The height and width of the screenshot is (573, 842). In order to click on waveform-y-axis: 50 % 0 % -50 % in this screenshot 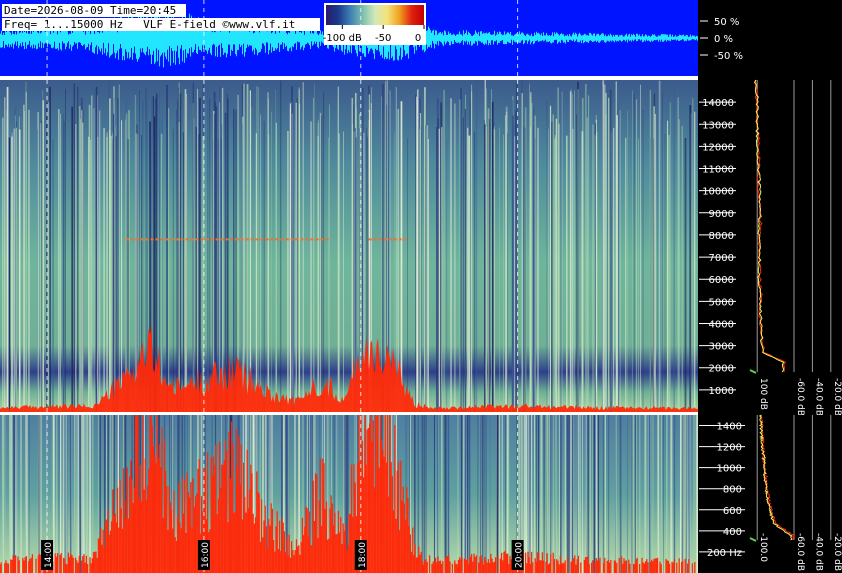, I will do `click(721, 39)`.